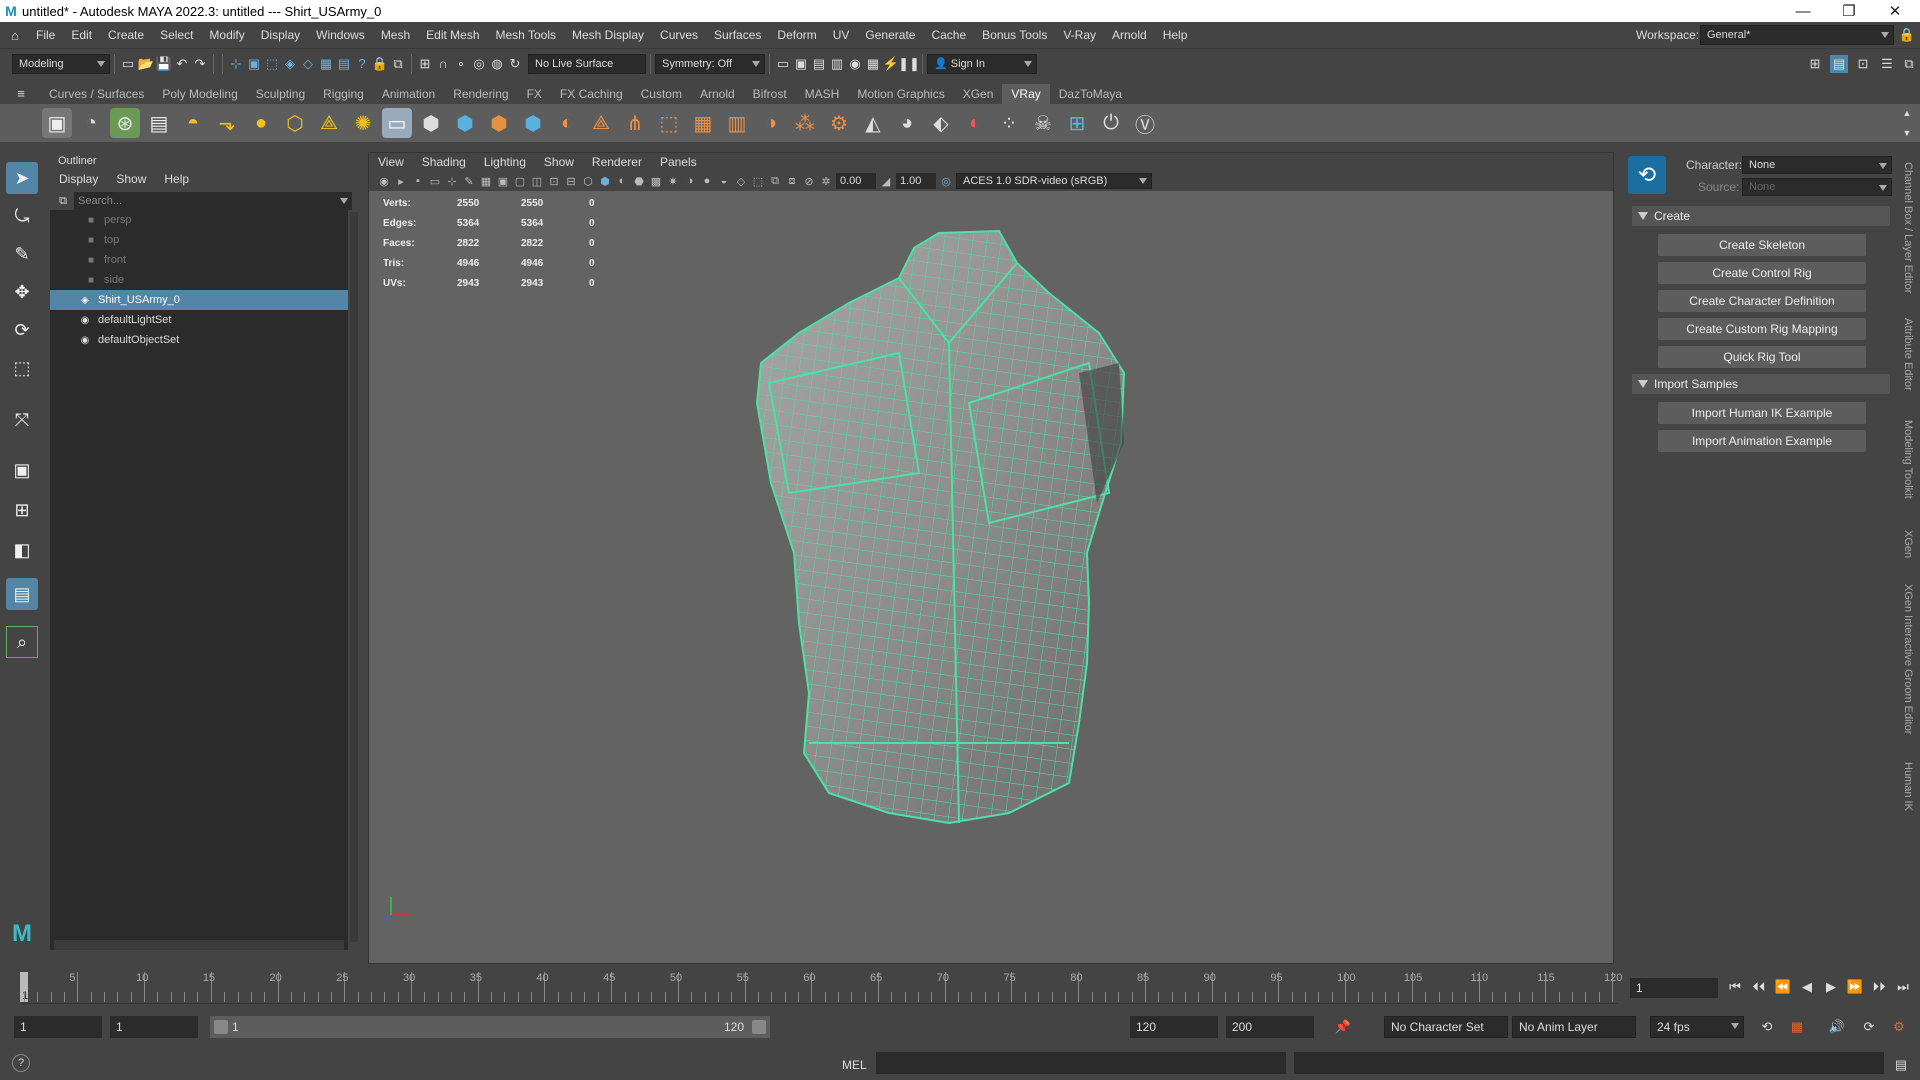  I want to click on ipr-render-icon: ▤, so click(819, 64).